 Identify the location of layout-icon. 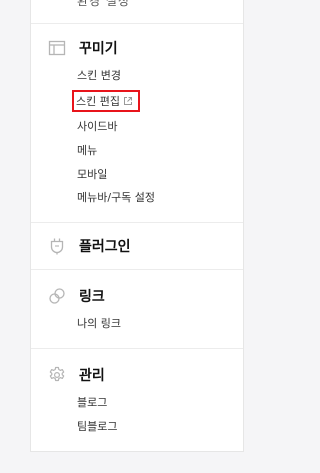
(57, 48).